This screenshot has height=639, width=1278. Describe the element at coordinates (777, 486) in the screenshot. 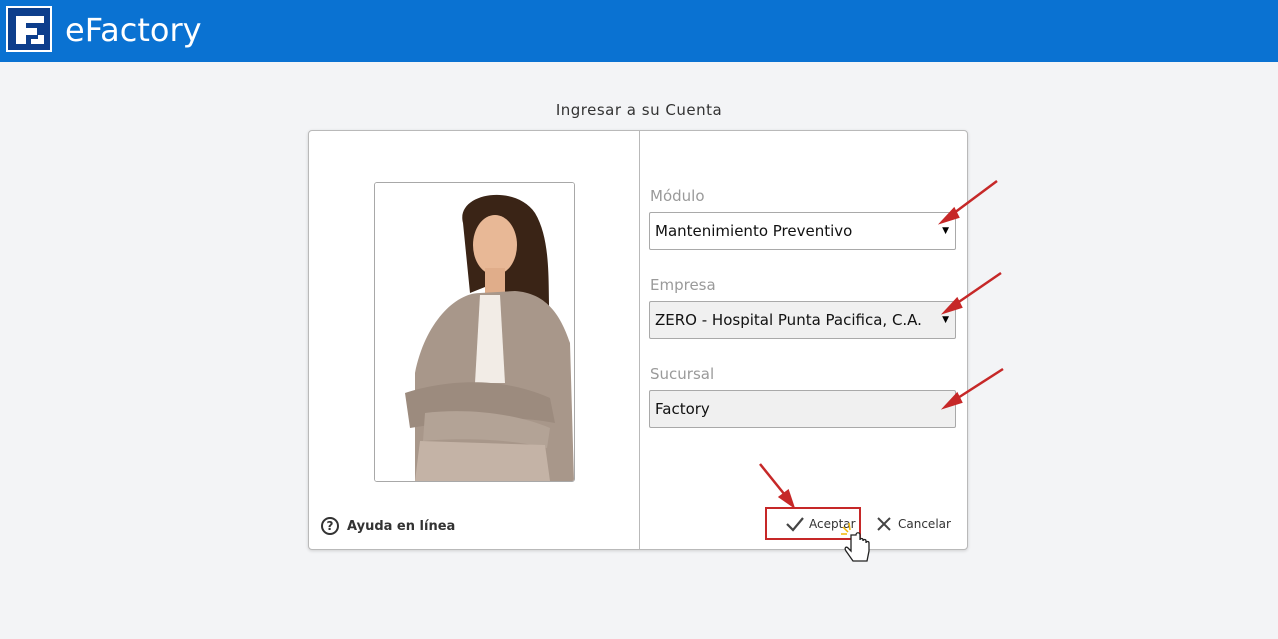

I see `accept-annotation-arrow` at that location.